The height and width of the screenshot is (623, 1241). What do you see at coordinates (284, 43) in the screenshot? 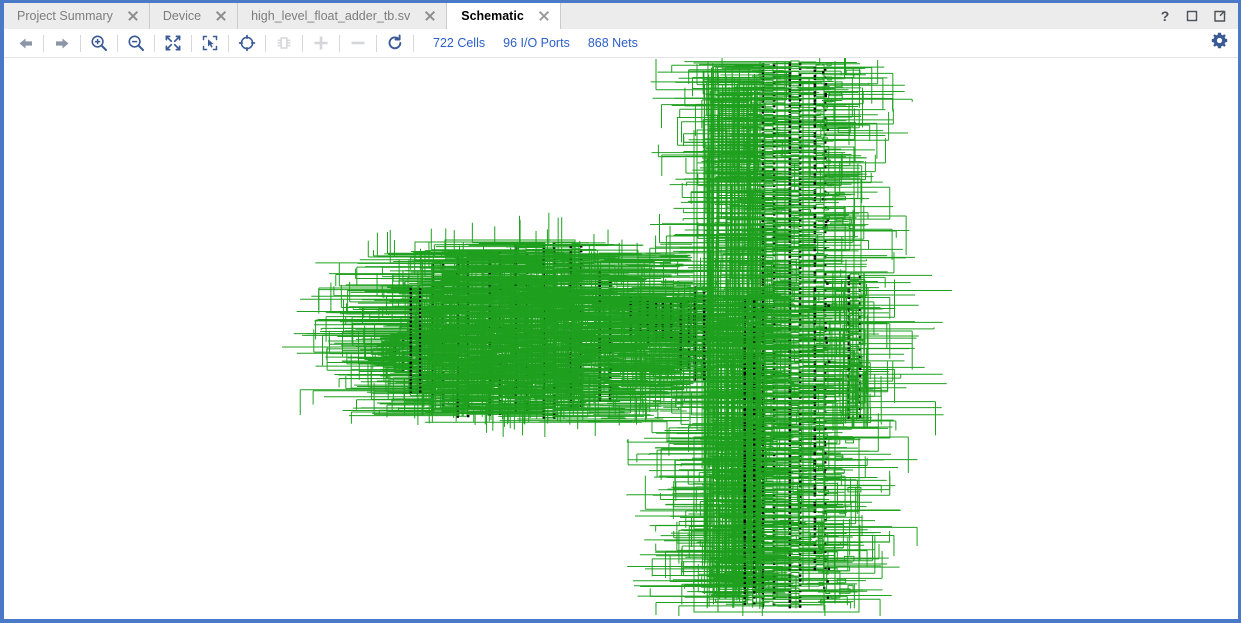
I see `expand-cell-button` at bounding box center [284, 43].